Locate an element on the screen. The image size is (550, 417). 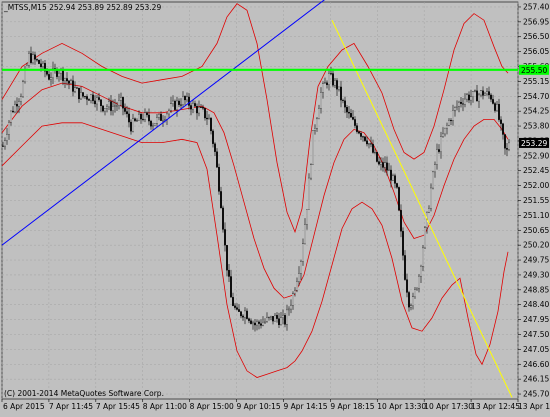
price-tick-label: 249.30 is located at coordinates (536, 274).